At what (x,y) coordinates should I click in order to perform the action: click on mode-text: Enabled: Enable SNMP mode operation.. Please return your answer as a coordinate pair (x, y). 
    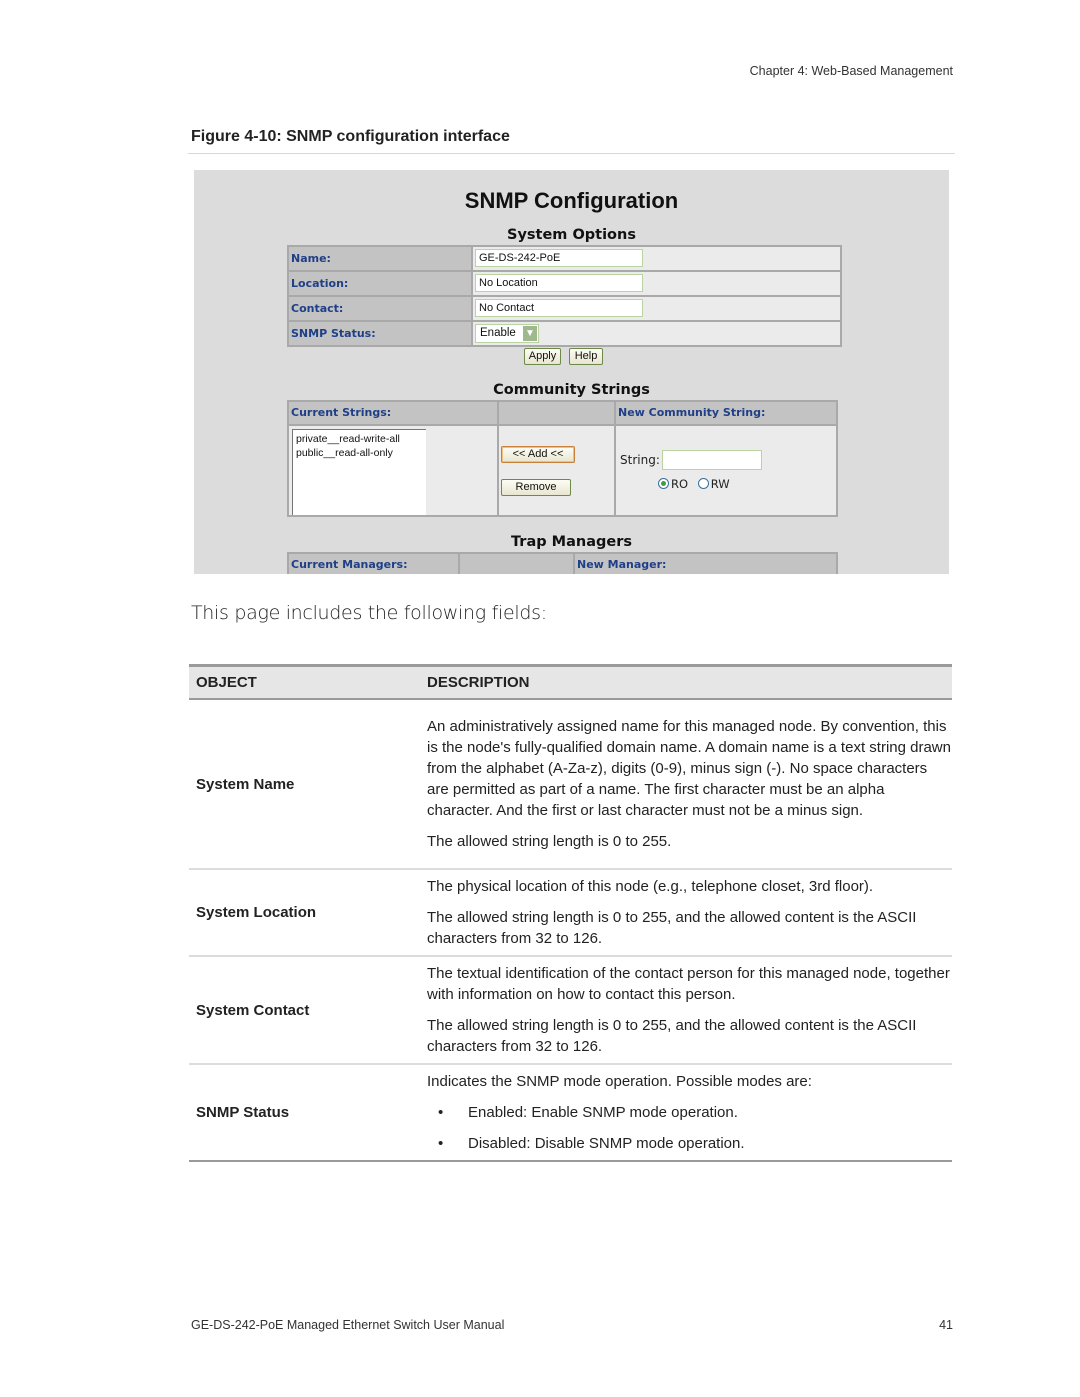
    Looking at the image, I should click on (603, 1112).